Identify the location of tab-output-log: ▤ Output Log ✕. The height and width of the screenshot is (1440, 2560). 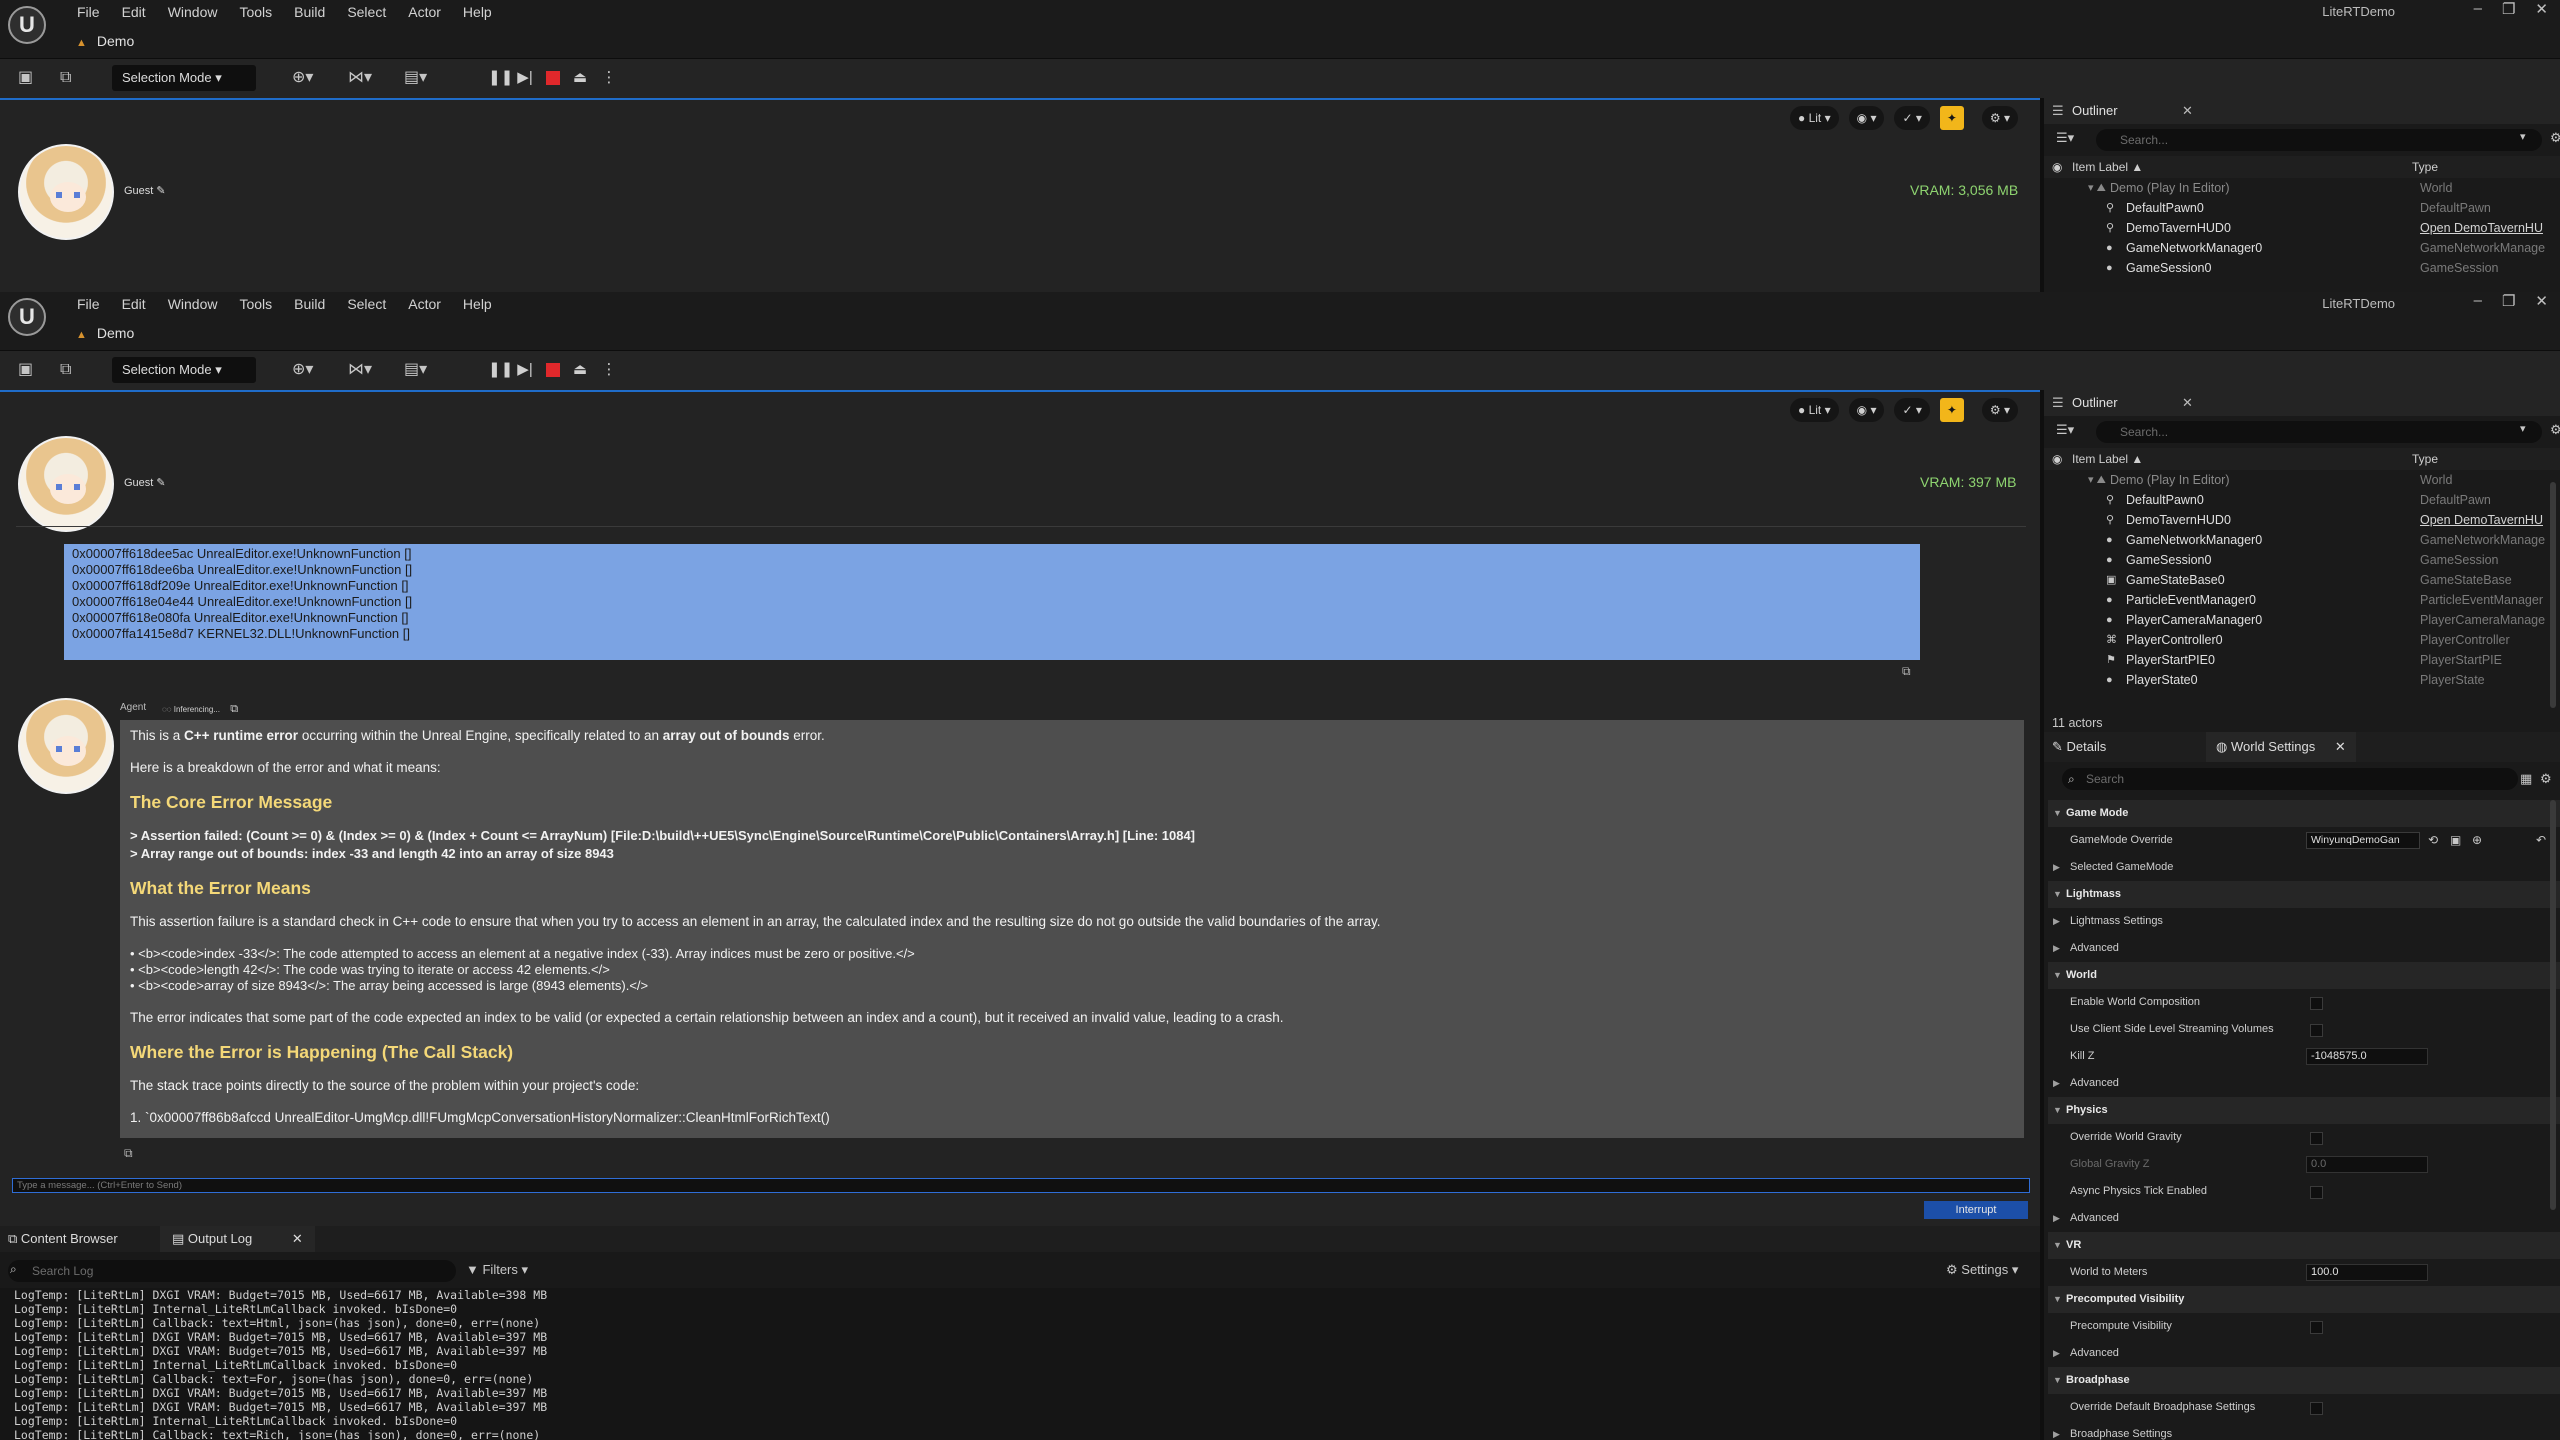
(237, 1239).